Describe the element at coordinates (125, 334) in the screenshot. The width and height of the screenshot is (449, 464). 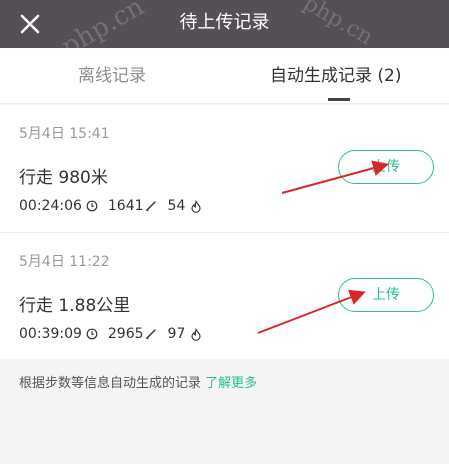
I see `record-steps: 2965` at that location.